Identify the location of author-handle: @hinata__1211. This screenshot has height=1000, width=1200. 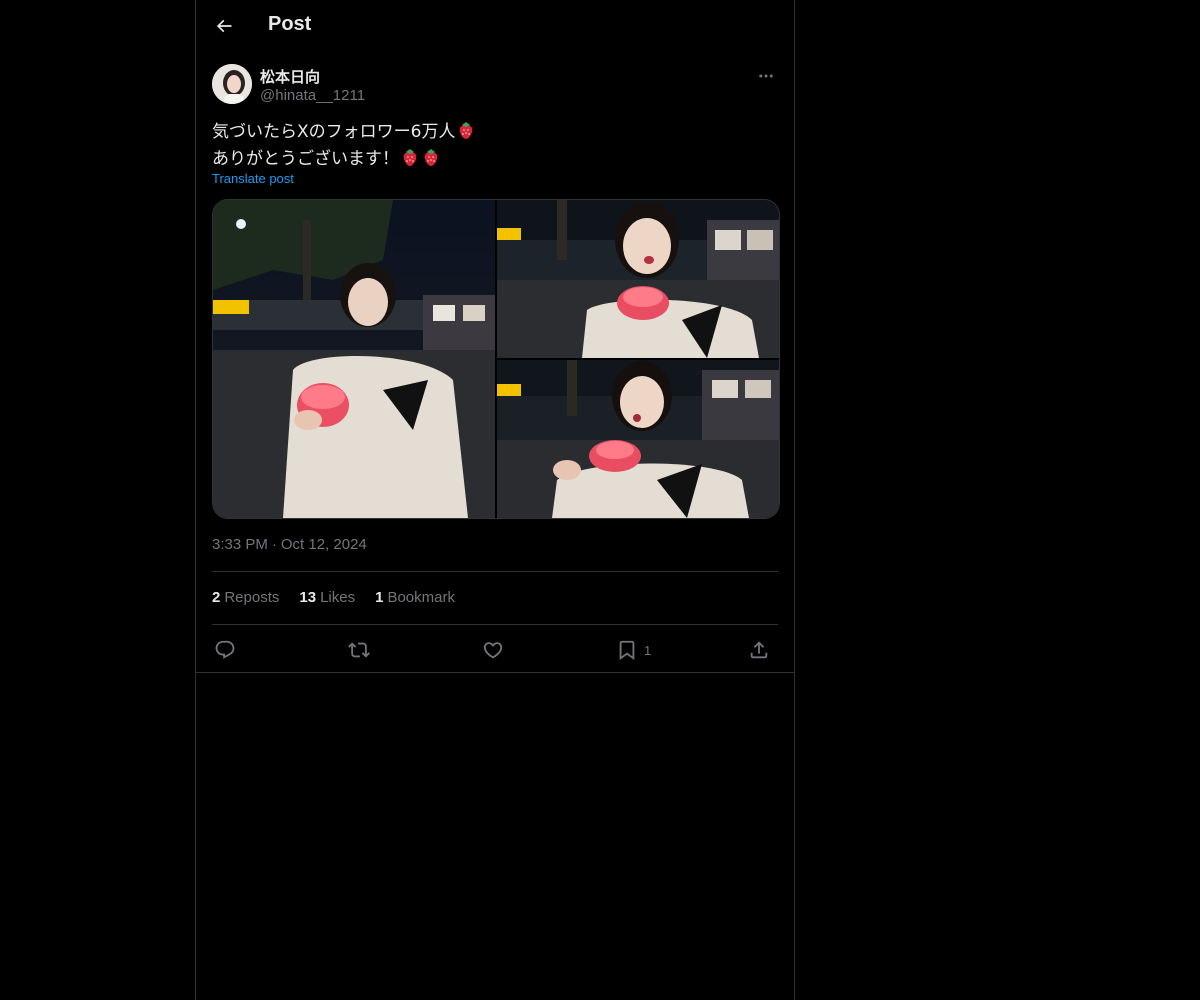
(312, 95).